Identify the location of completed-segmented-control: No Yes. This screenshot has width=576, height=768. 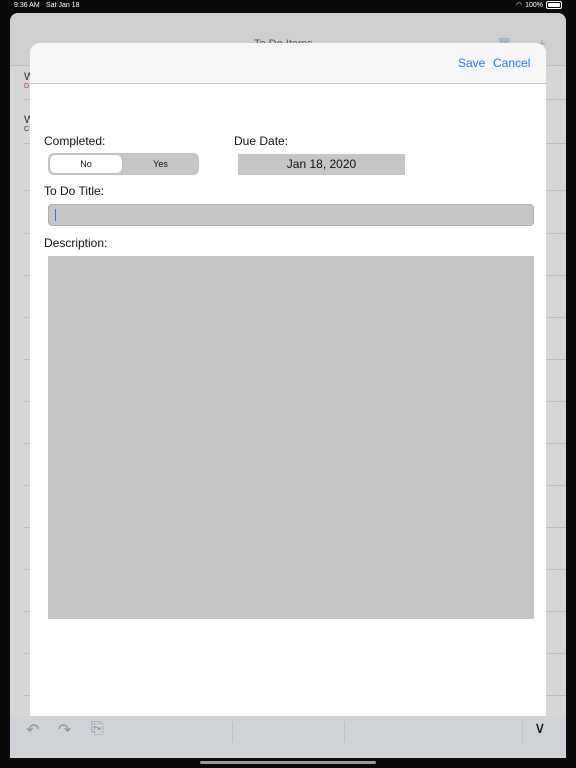
(123, 164).